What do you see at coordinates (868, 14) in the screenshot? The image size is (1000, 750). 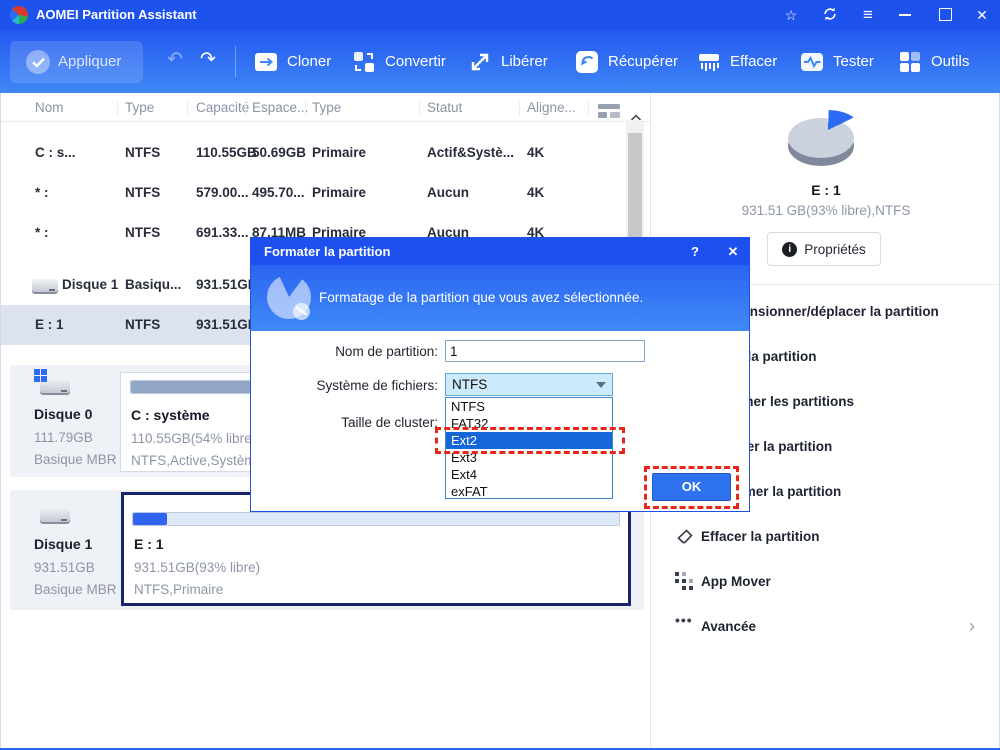 I see `menu-icon: ≡` at bounding box center [868, 14].